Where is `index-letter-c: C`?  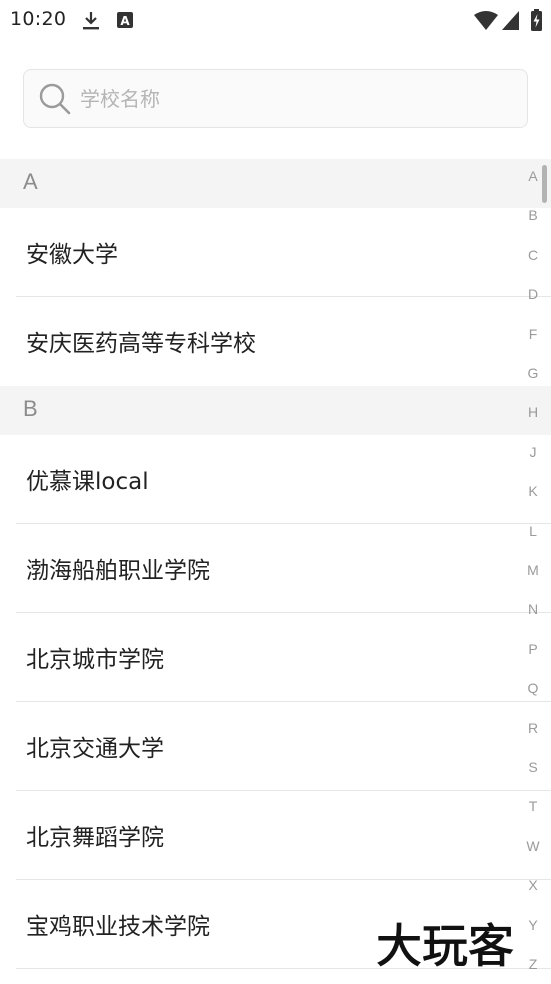
index-letter-c: C is located at coordinates (533, 255).